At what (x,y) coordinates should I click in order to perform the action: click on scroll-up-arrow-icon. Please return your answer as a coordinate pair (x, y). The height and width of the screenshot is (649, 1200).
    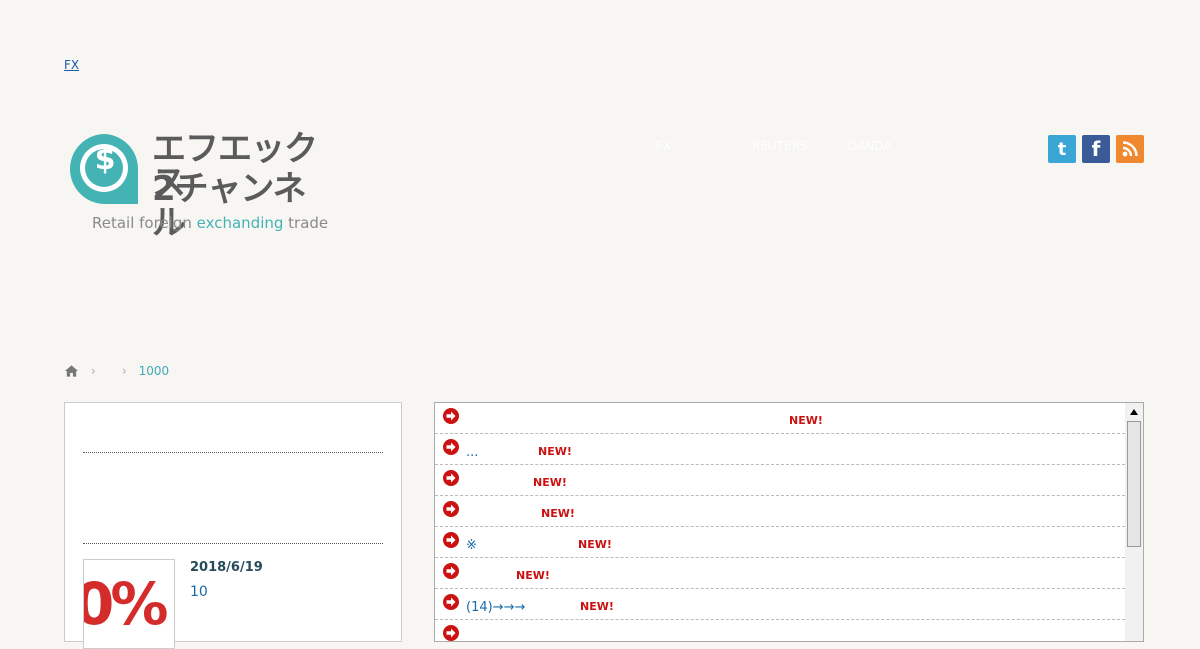
    Looking at the image, I should click on (1134, 412).